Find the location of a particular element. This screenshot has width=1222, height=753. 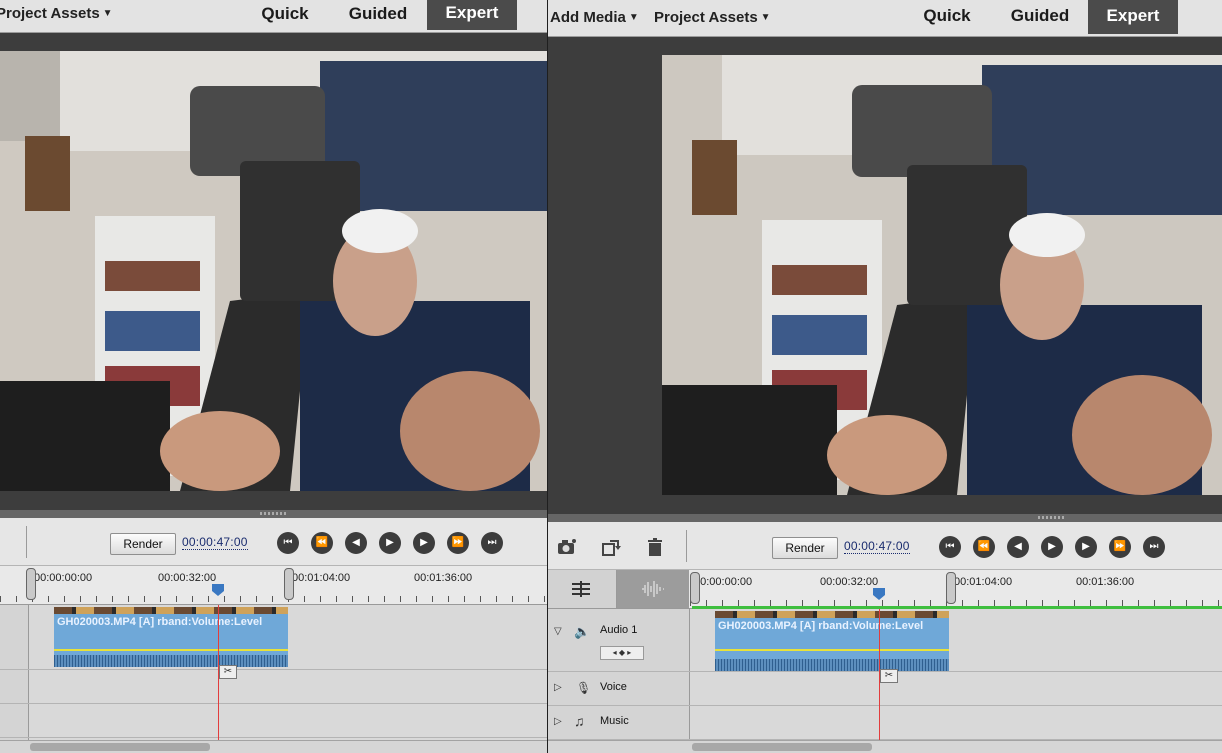

top-menu-bar: Project Assets ▼ Quick Guided Expert is located at coordinates (273, 16).